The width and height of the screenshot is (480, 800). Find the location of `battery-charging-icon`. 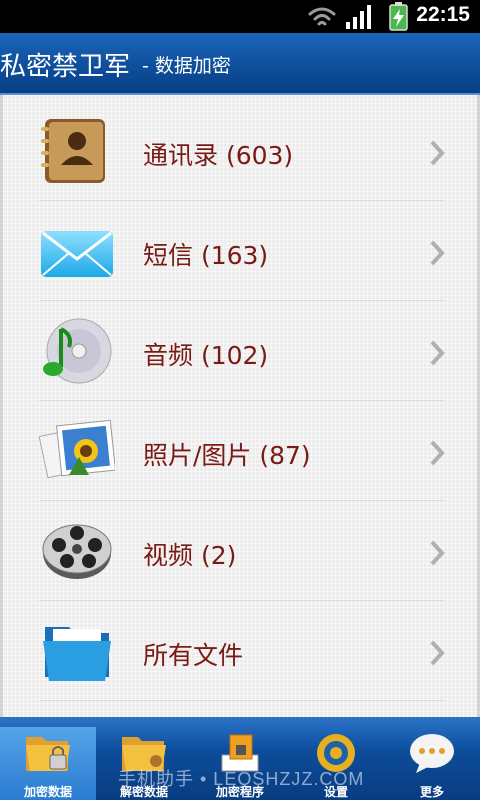

battery-charging-icon is located at coordinates (398, 16).